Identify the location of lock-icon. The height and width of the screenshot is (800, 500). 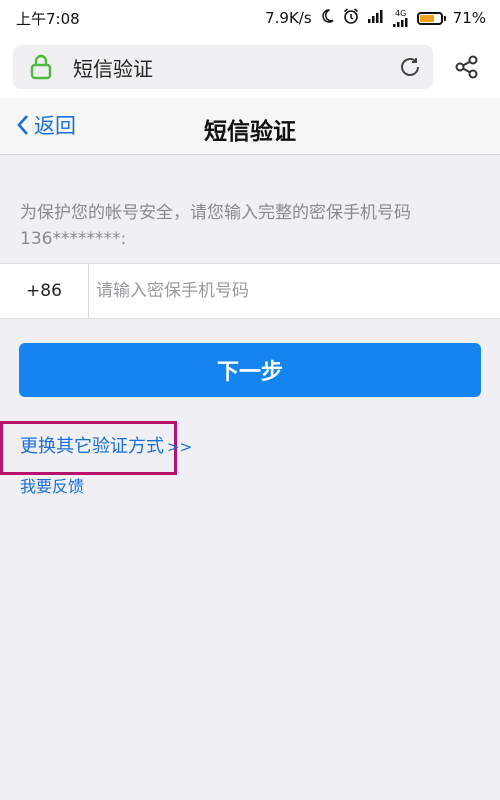
(41, 67).